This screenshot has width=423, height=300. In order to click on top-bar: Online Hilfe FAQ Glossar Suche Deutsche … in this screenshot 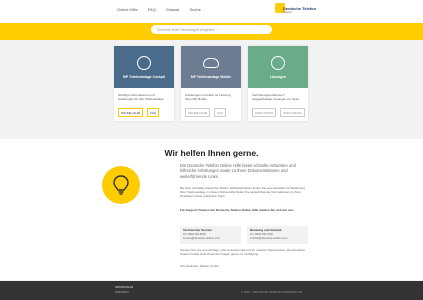, I will do `click(211, 11)`.